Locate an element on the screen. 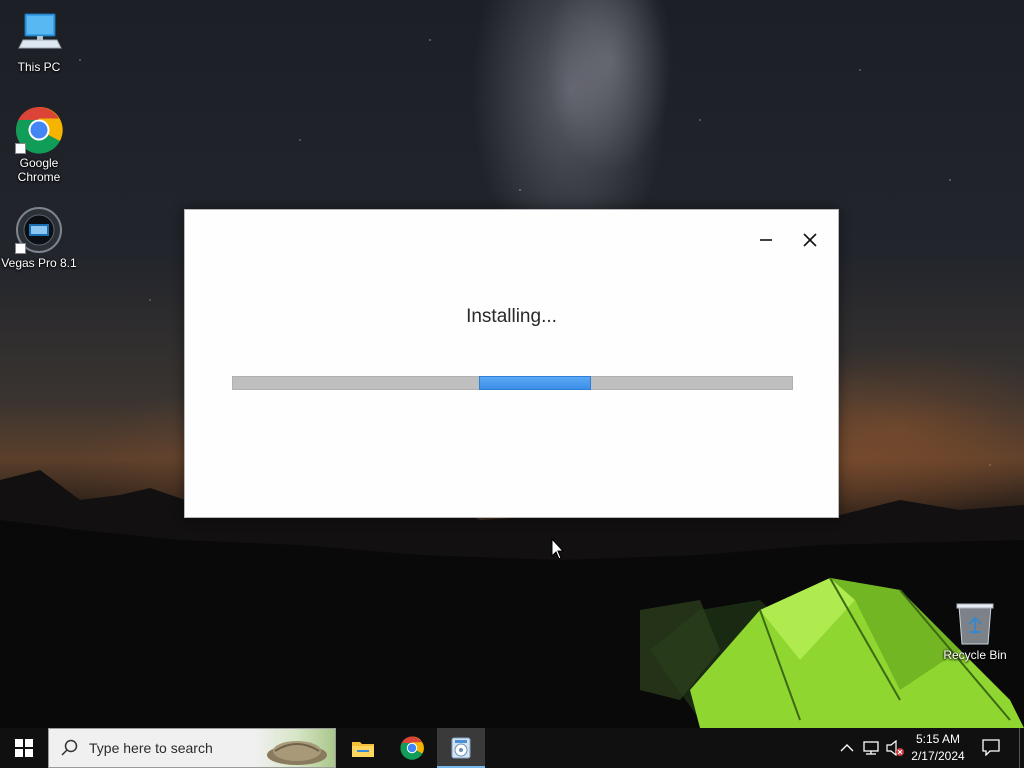 The width and height of the screenshot is (1024, 768). file-explorer-icon is located at coordinates (363, 749).